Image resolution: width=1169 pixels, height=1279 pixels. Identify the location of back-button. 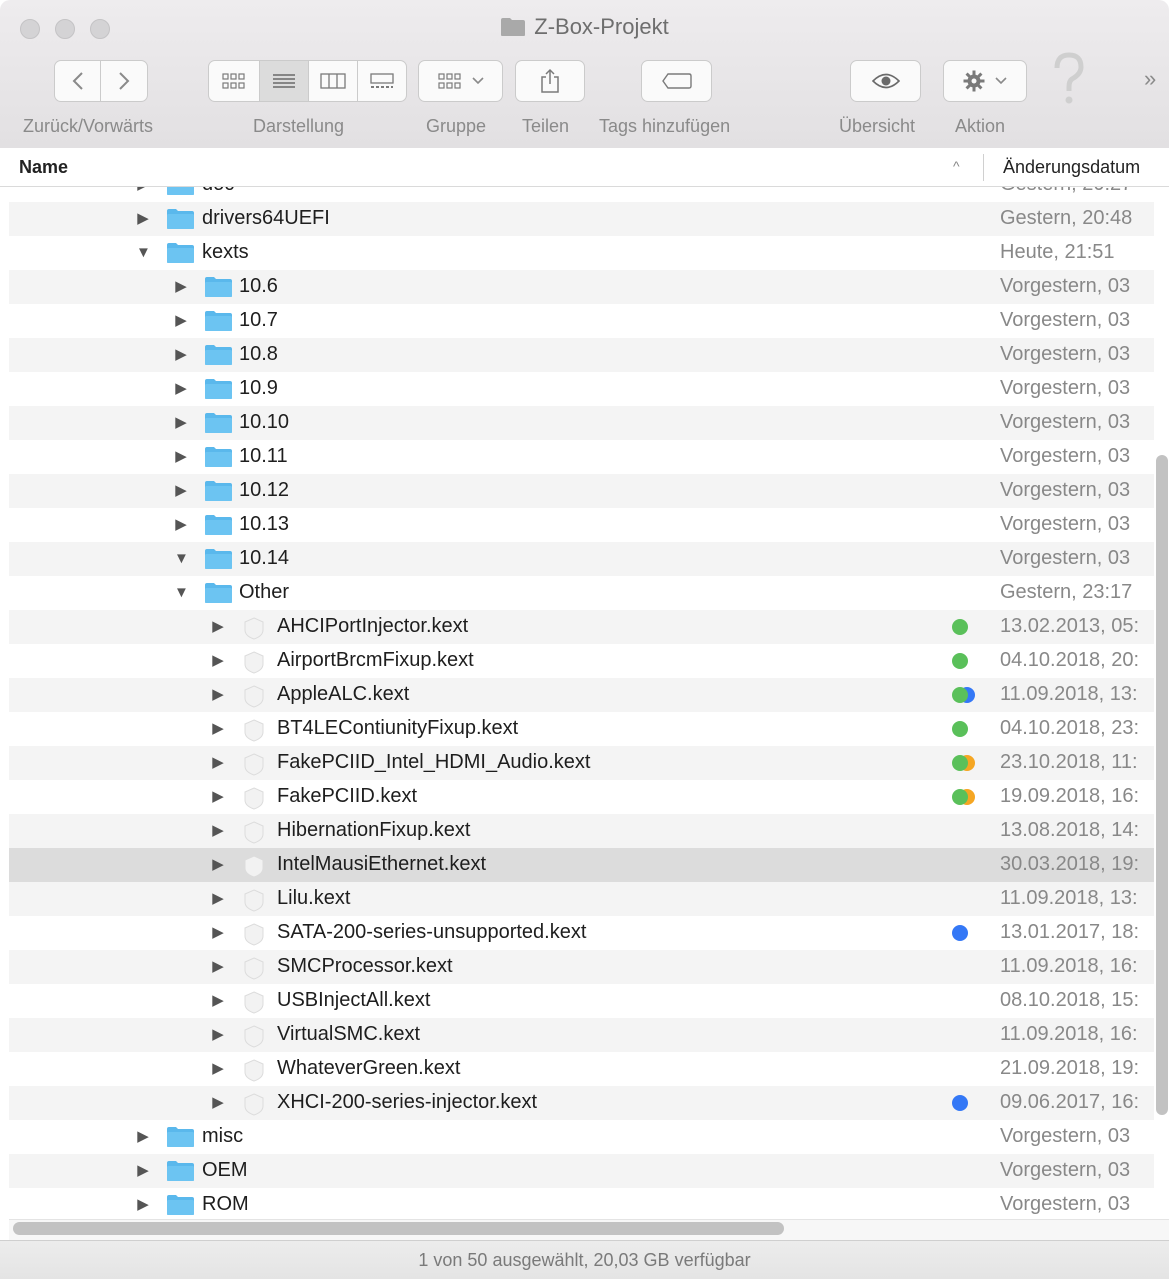
(78, 81).